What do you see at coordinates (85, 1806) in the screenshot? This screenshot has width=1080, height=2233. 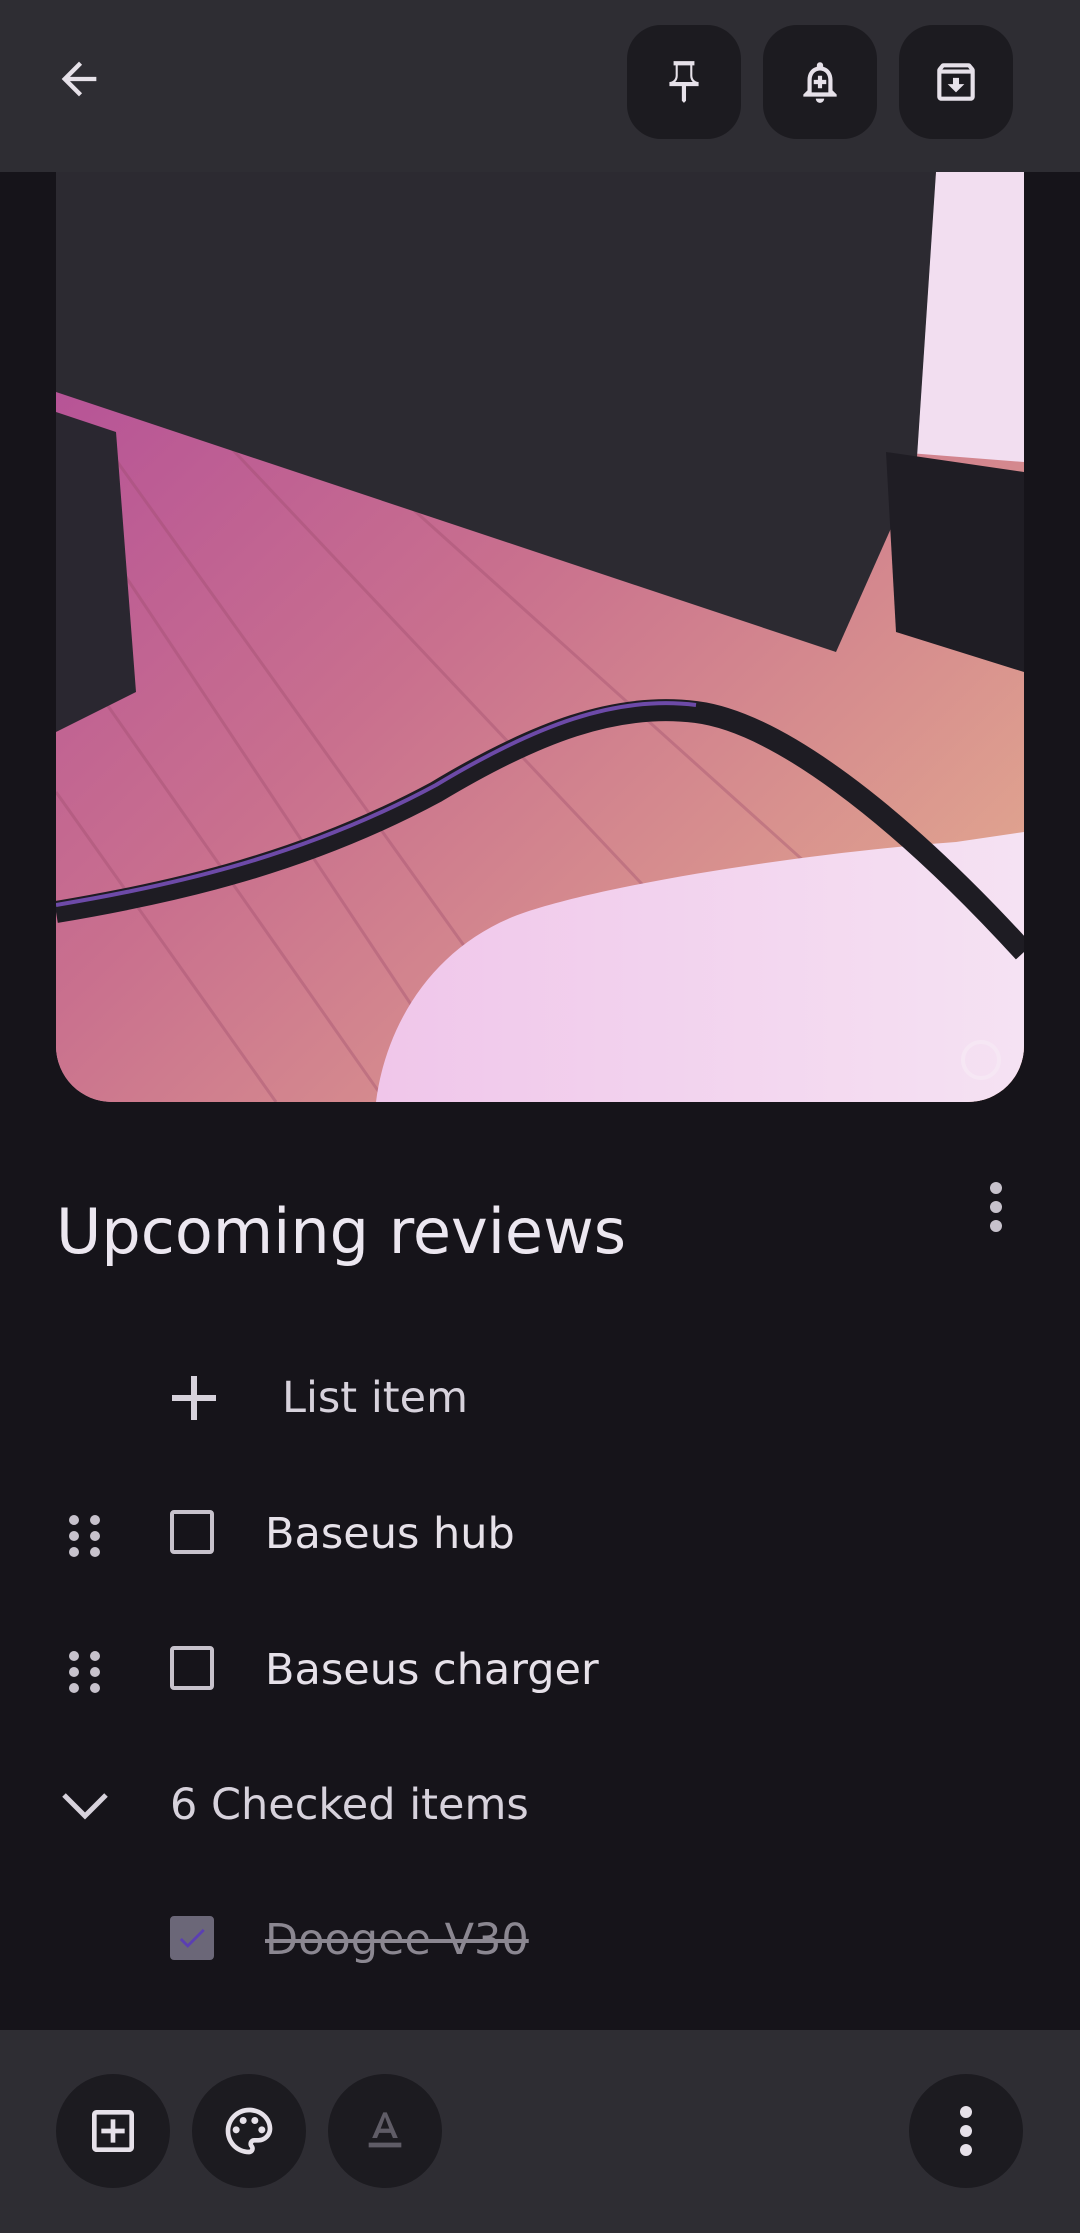 I see `chevron-down-icon` at bounding box center [85, 1806].